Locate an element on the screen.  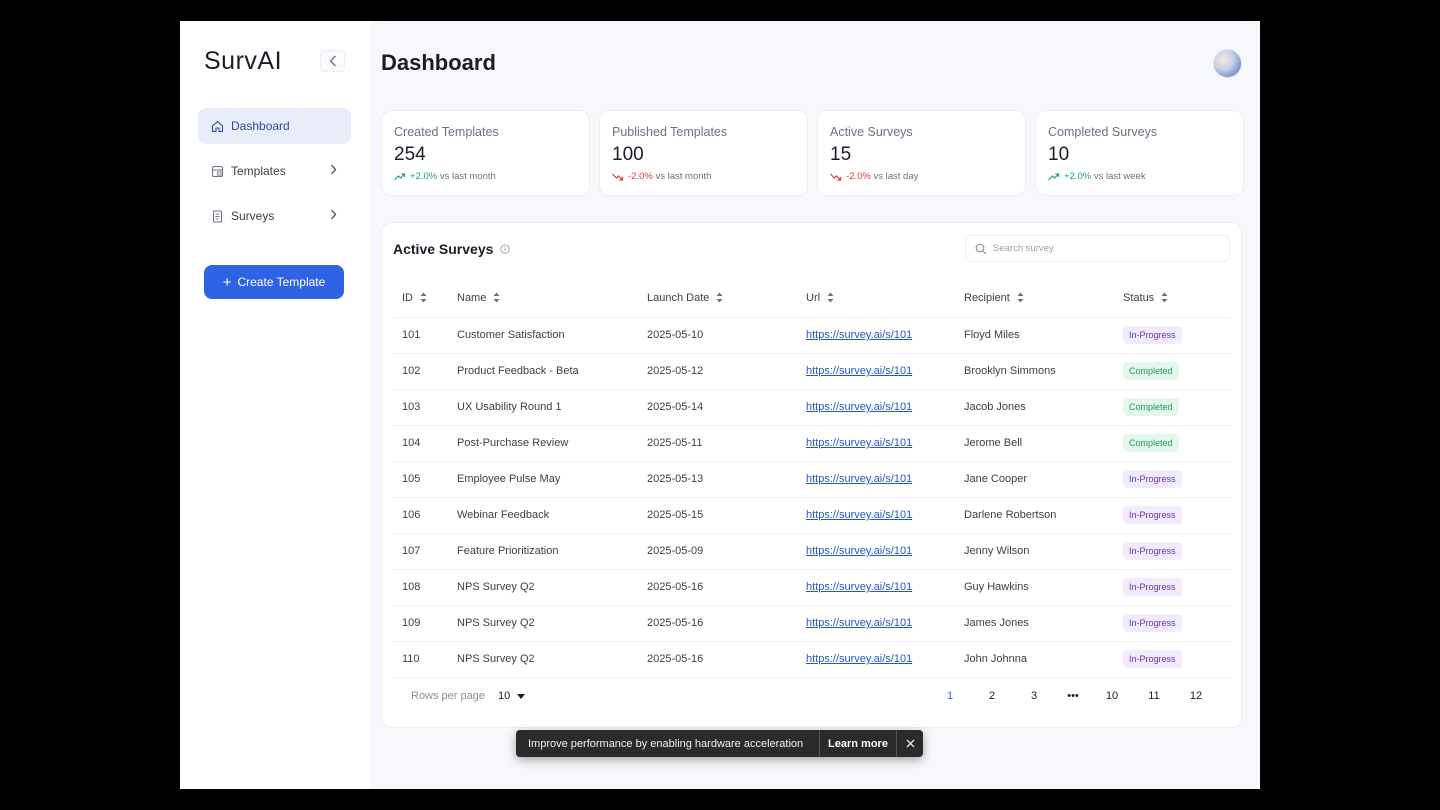
sidebar-item-surveys: Surveys is located at coordinates (274, 216).